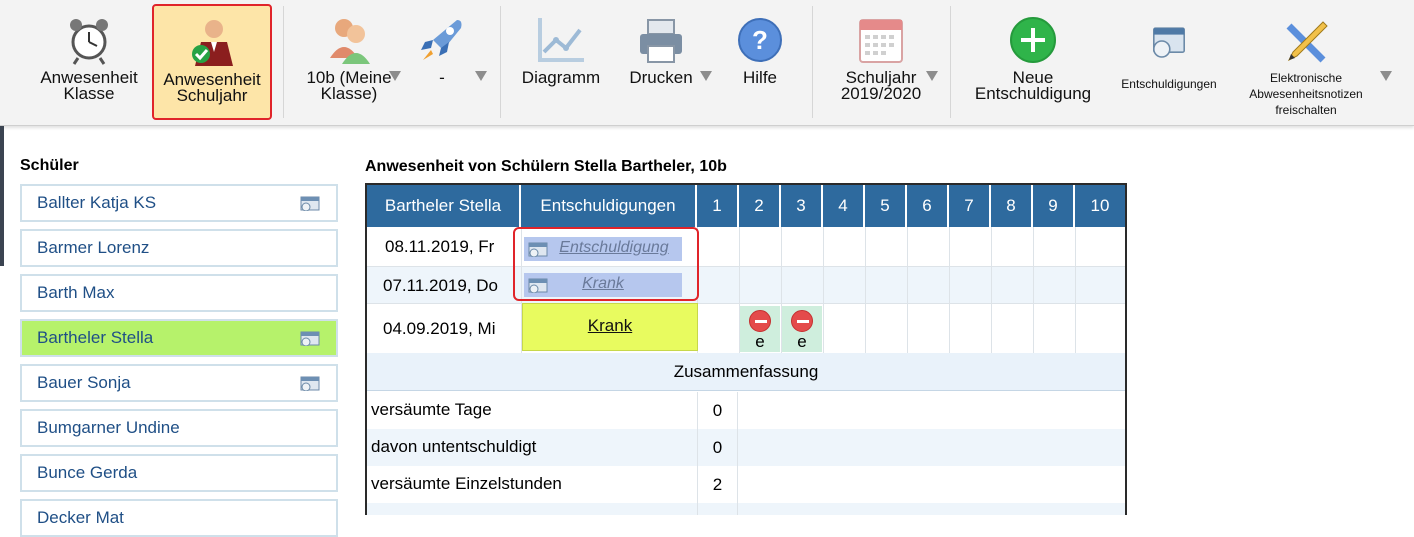  I want to click on calendar-icon, so click(881, 41).